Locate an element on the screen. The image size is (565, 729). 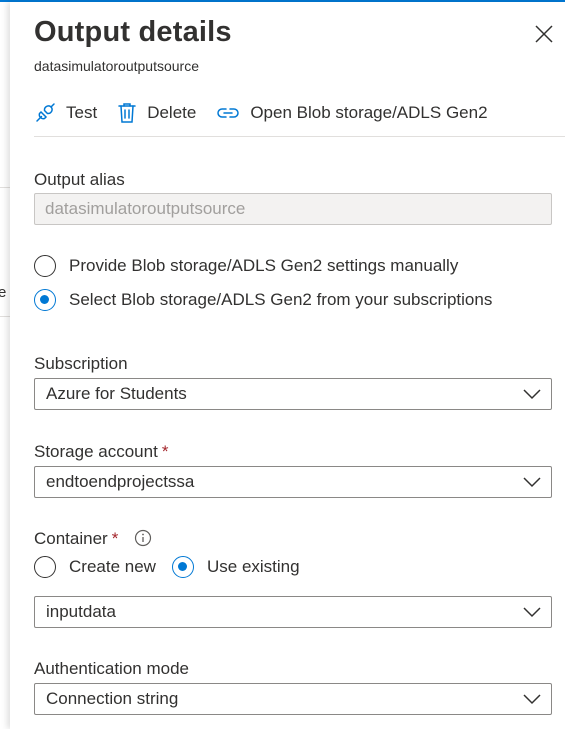
container-label-text: Container is located at coordinates (71, 538).